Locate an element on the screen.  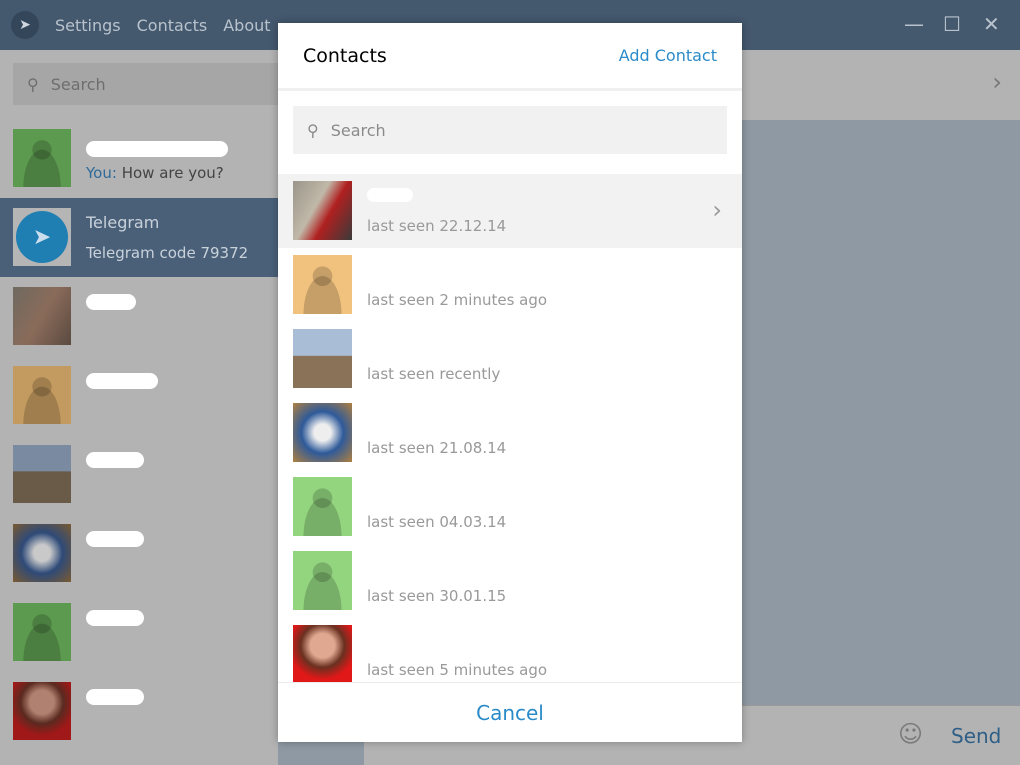
contact-row: last seen 2 minutes ago is located at coordinates (510, 285).